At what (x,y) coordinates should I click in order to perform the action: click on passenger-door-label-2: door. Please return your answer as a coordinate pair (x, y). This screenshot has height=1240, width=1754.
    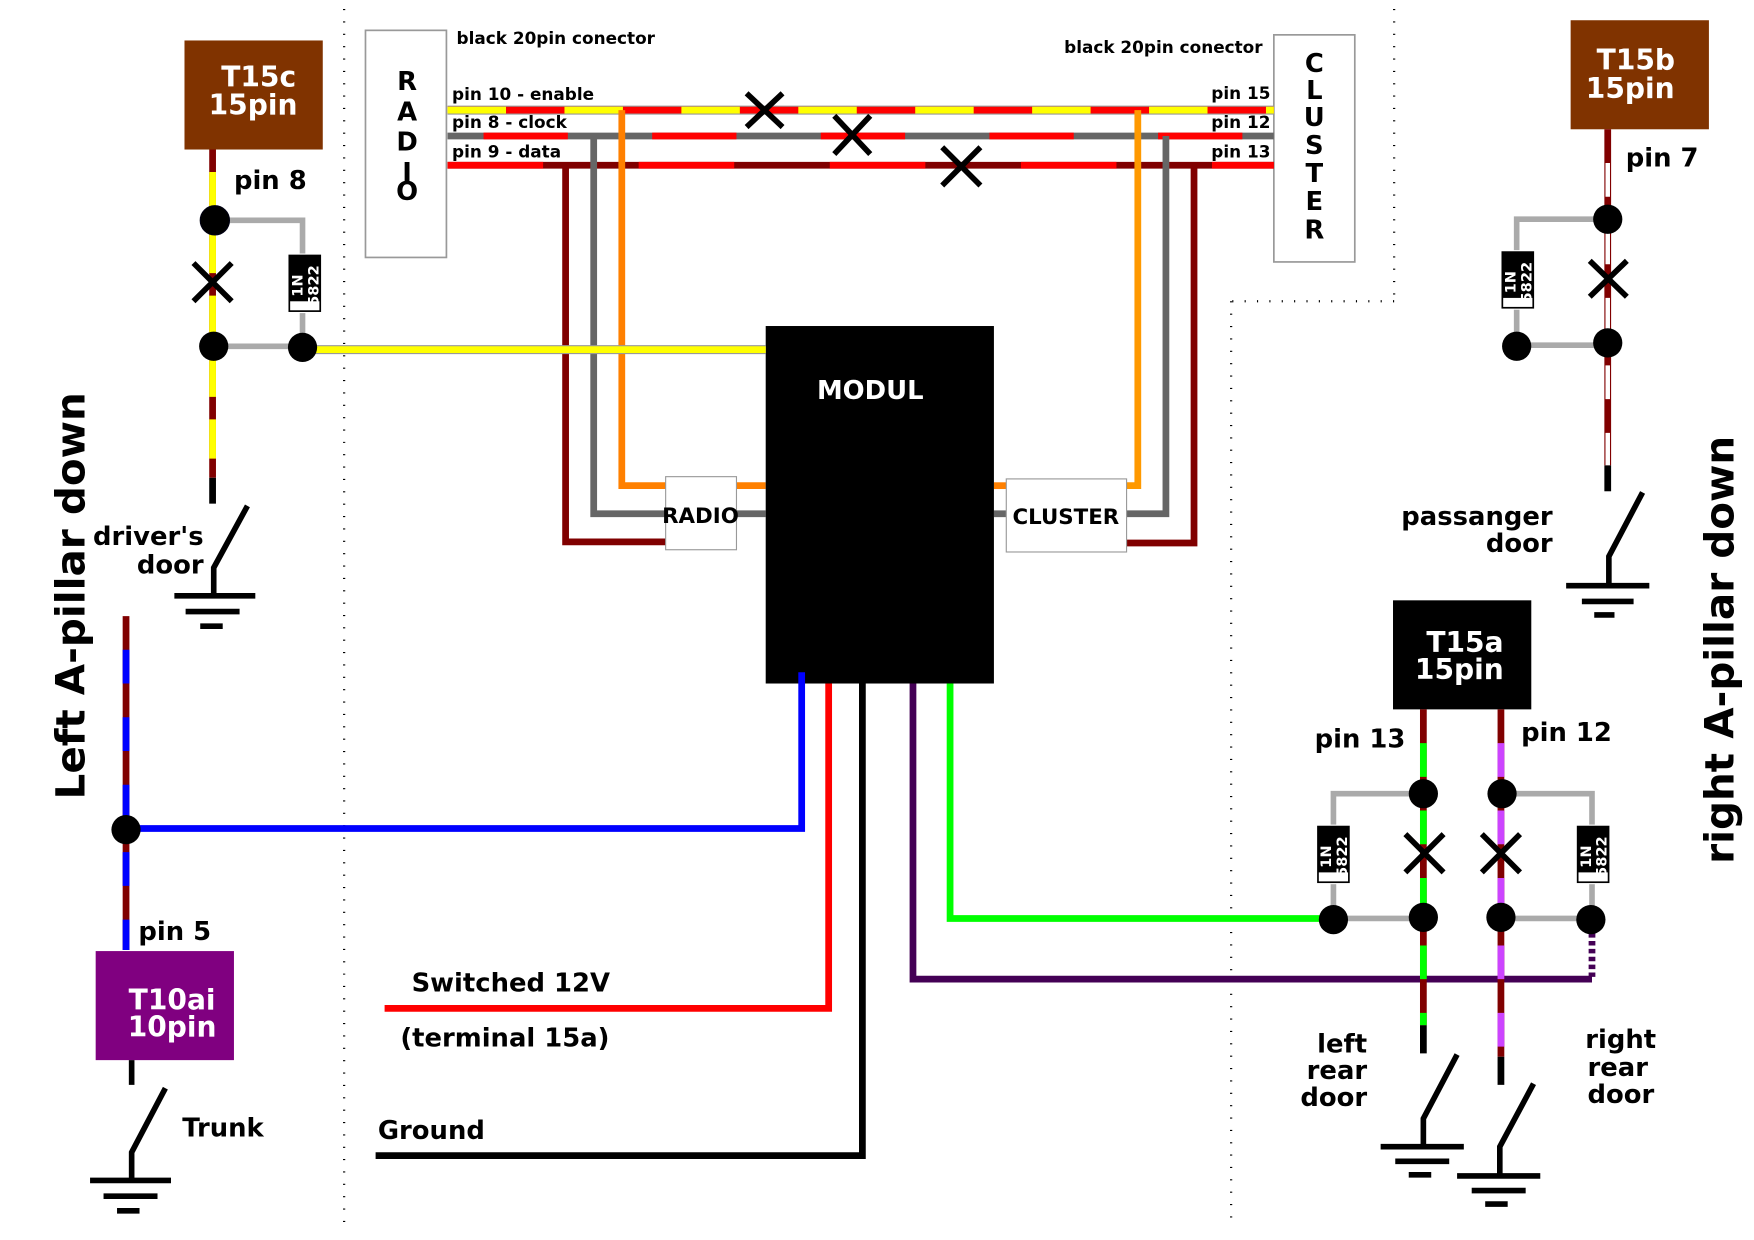
    Looking at the image, I should click on (1519, 544).